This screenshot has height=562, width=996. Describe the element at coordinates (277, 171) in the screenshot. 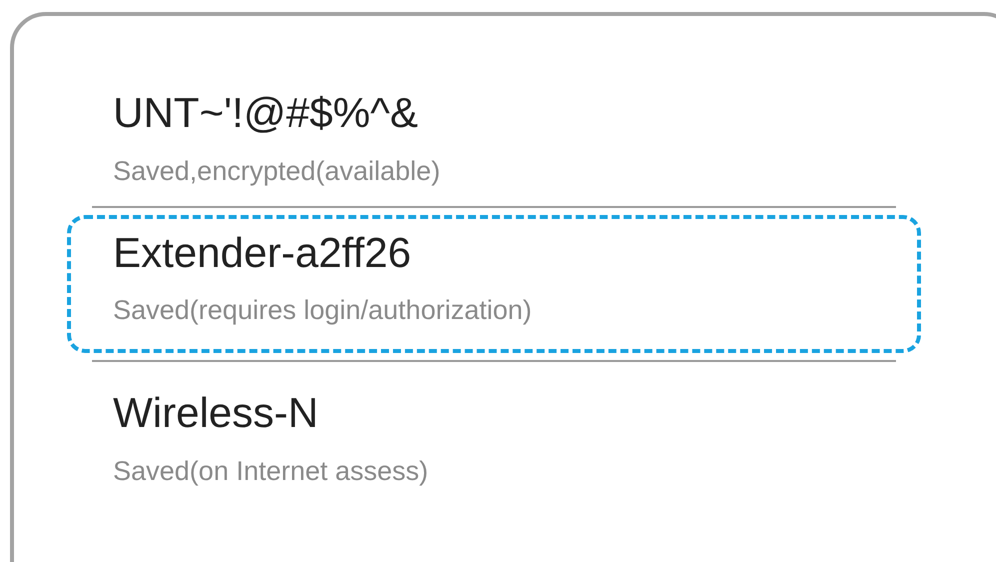

I see `network-status: Saved,encrypted(available)` at that location.